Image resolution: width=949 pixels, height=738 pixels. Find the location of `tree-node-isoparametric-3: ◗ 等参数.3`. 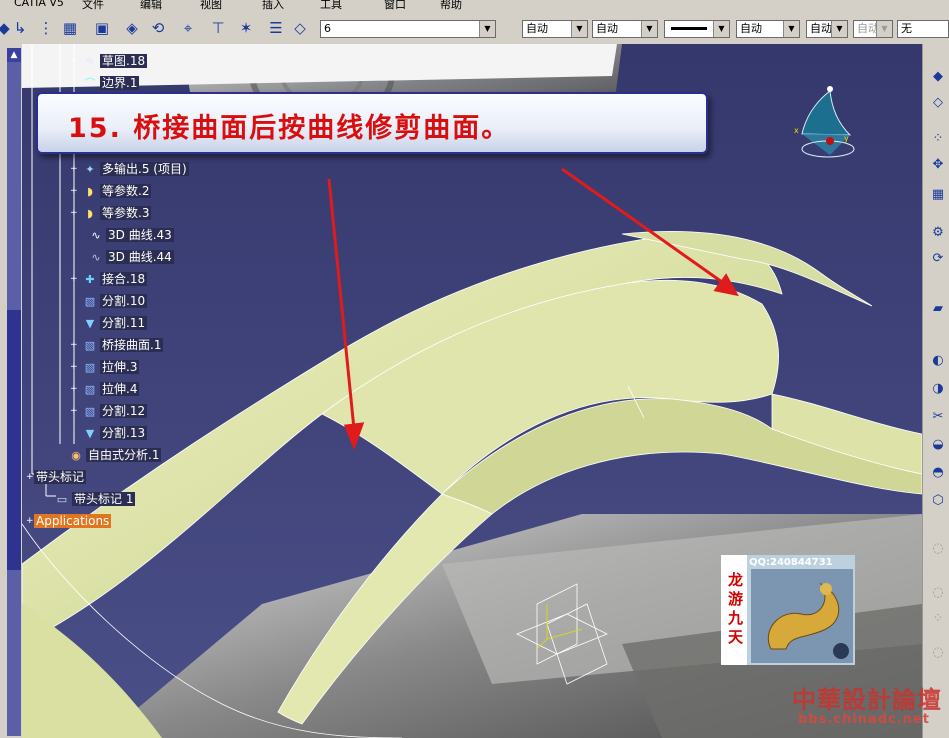

tree-node-isoparametric-3: ◗ 等参数.3 is located at coordinates (117, 213).